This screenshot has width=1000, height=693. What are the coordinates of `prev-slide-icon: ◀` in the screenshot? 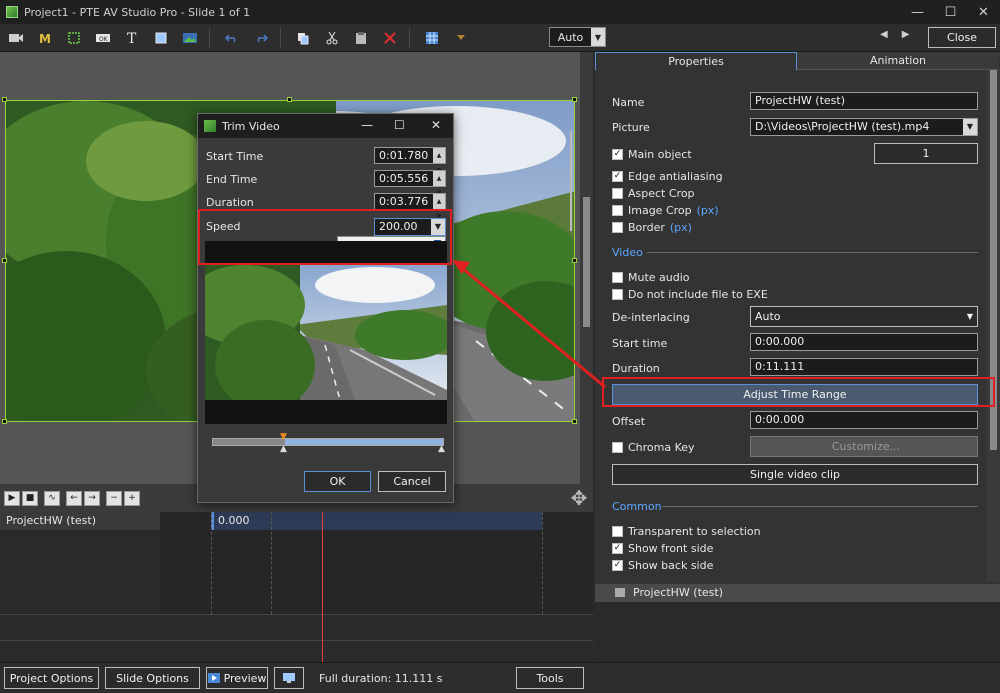 It's located at (884, 34).